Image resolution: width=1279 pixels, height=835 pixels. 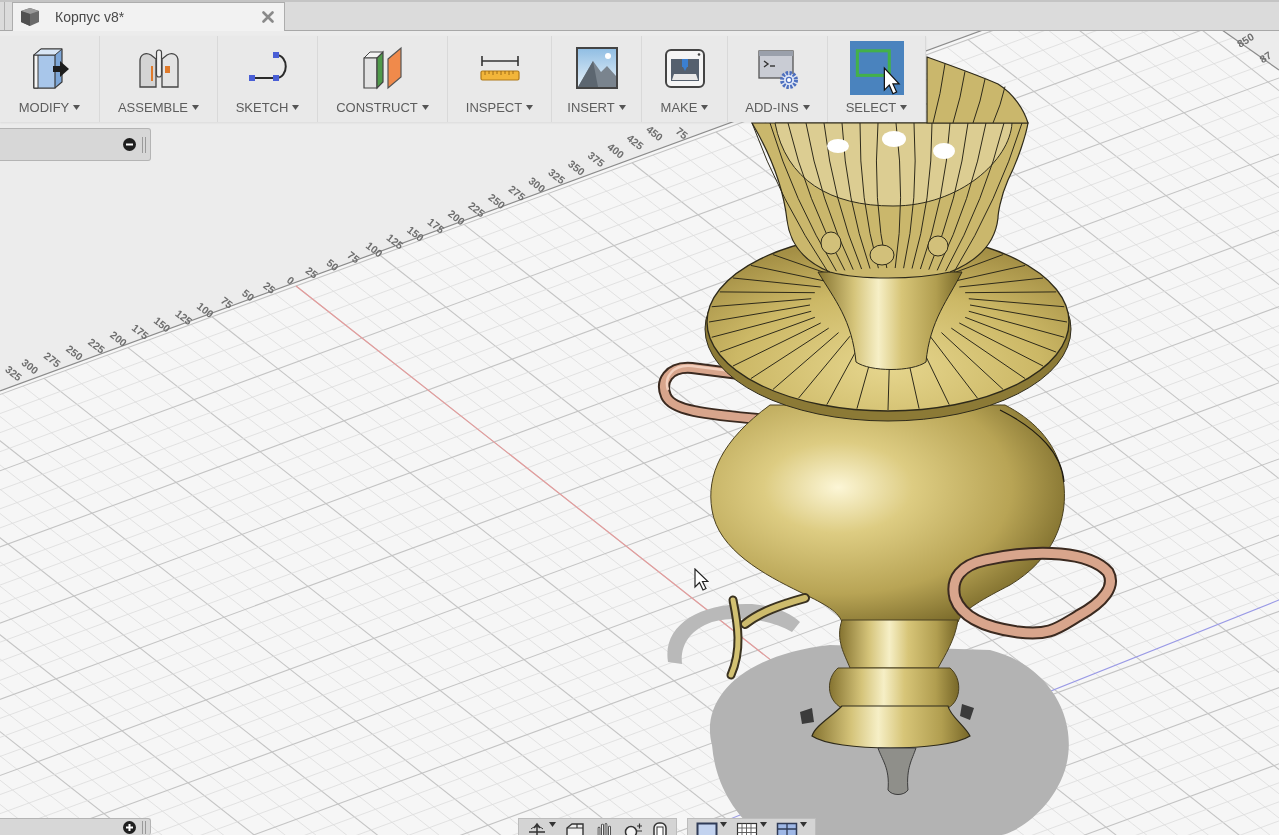 I want to click on ruler-label: 425, so click(x=635, y=141).